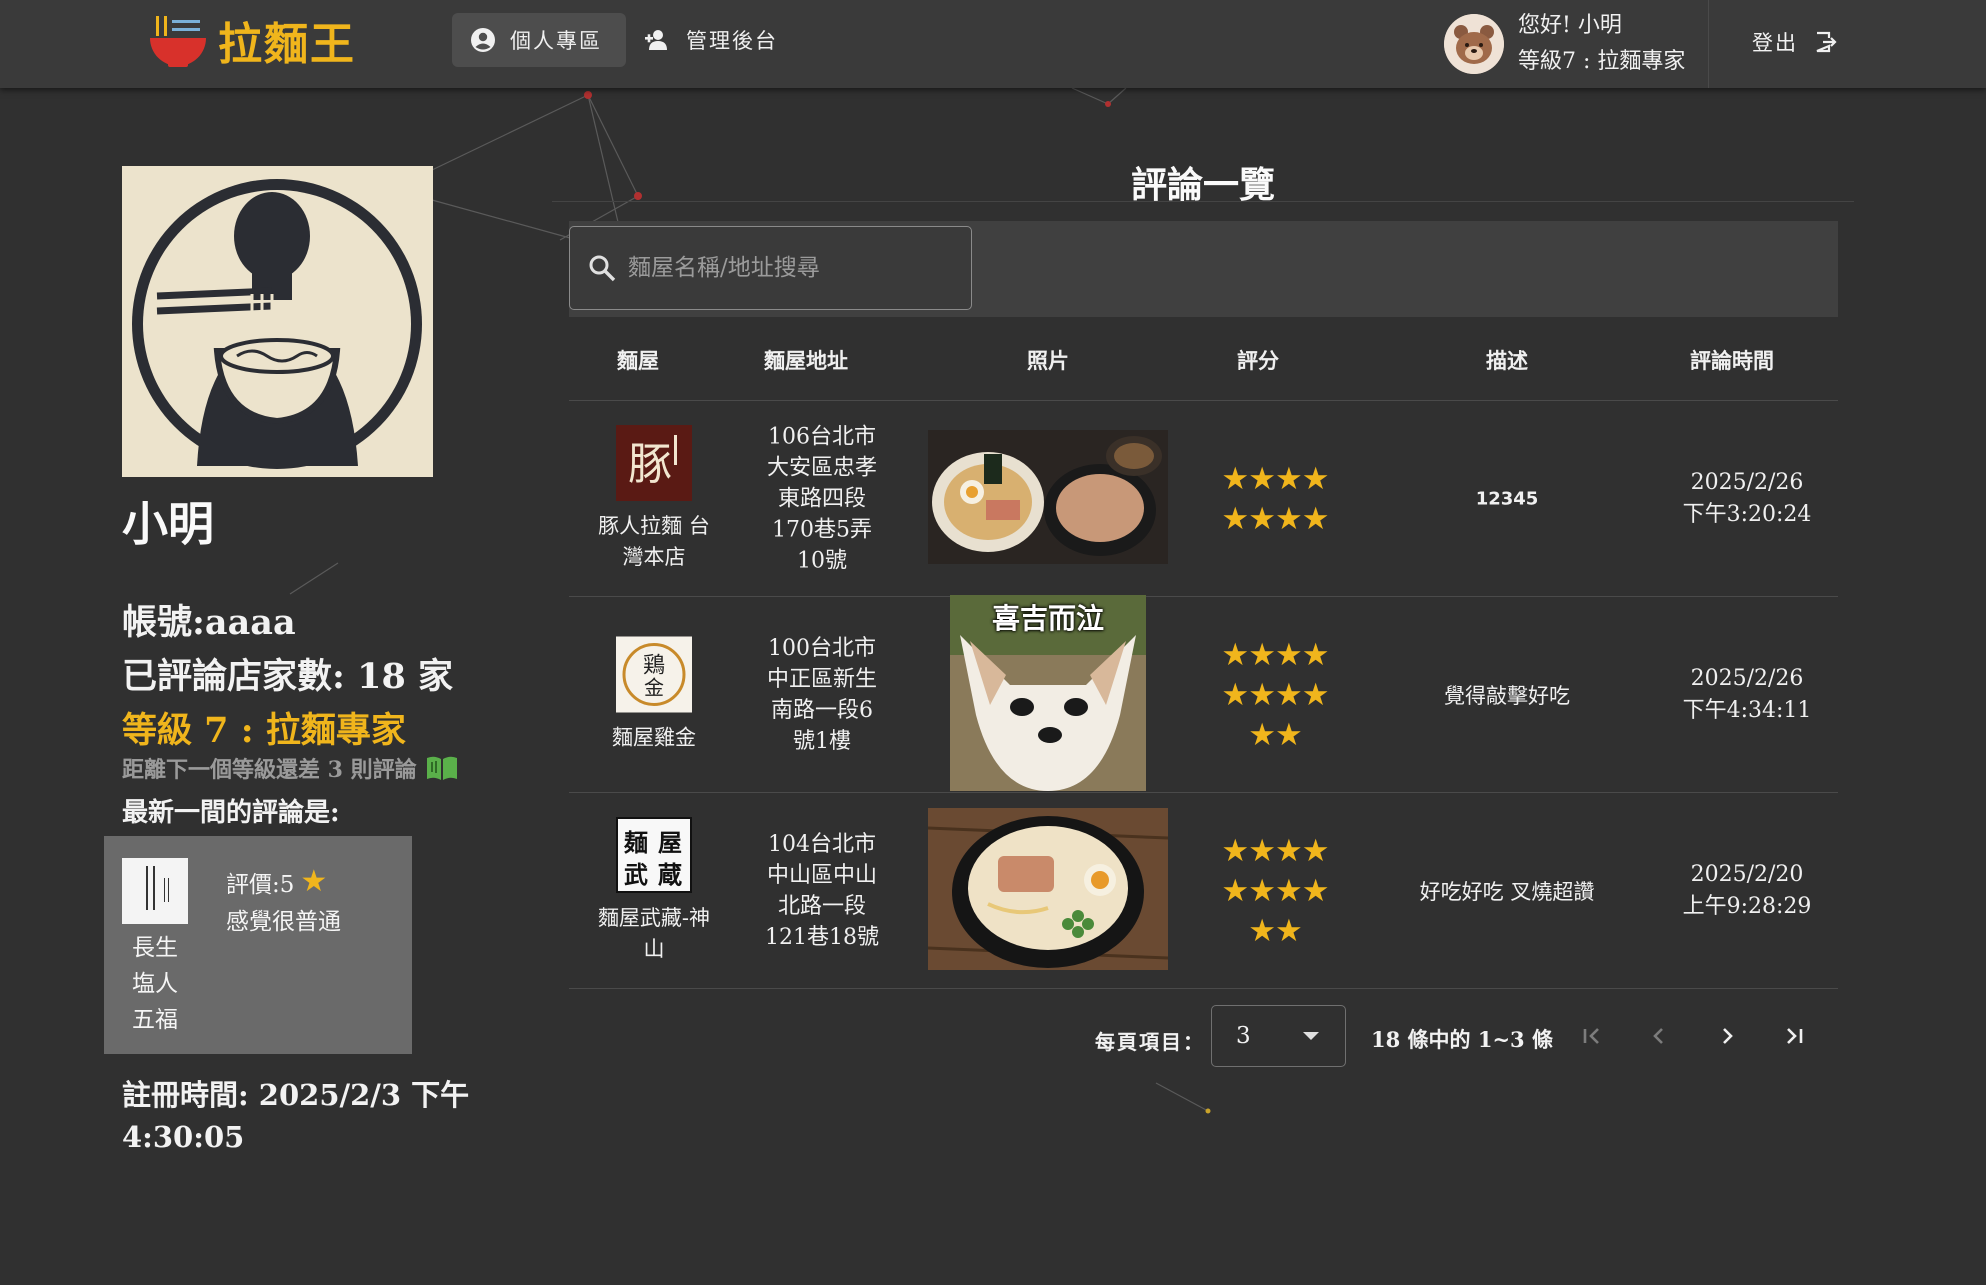 The image size is (1986, 1285). What do you see at coordinates (1747, 906) in the screenshot?
I see `review-clock: 上午9:28:29` at bounding box center [1747, 906].